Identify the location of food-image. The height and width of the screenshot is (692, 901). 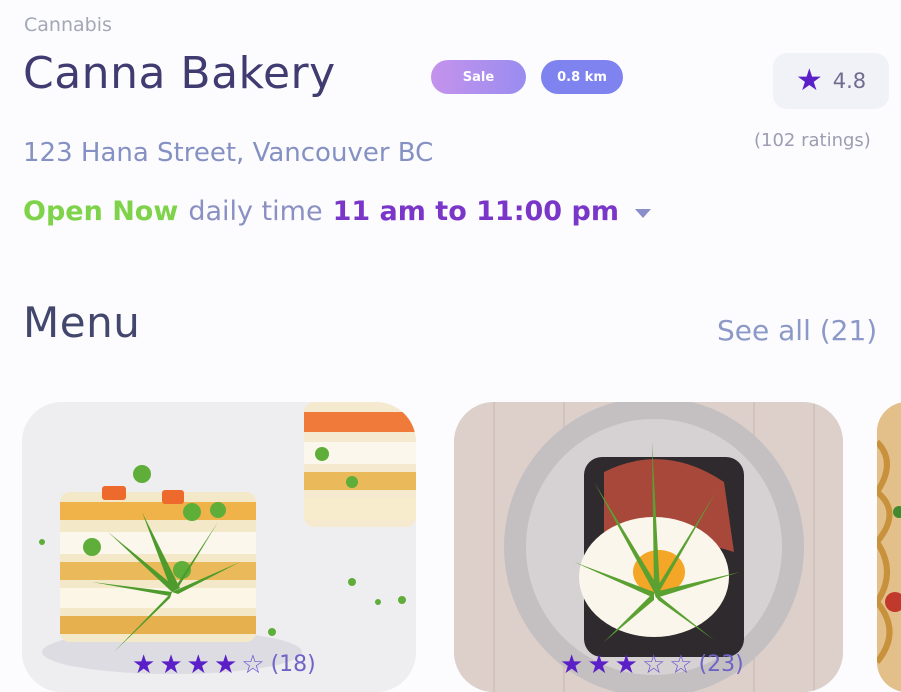
(889, 547).